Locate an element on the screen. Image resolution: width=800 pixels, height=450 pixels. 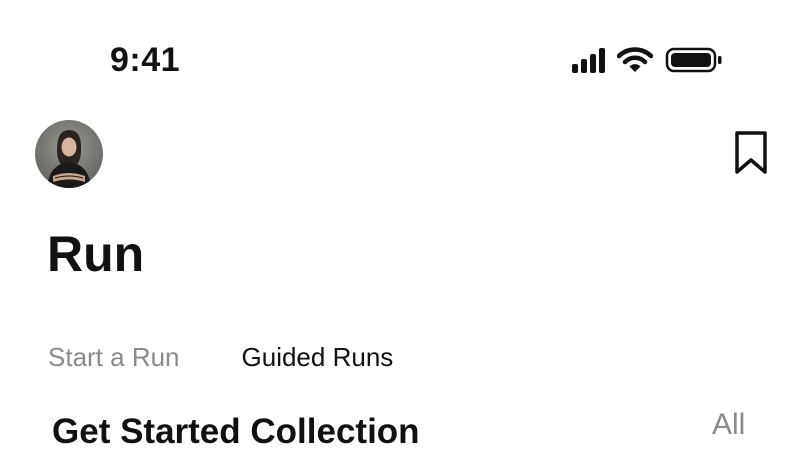
avatar is located at coordinates (69, 154).